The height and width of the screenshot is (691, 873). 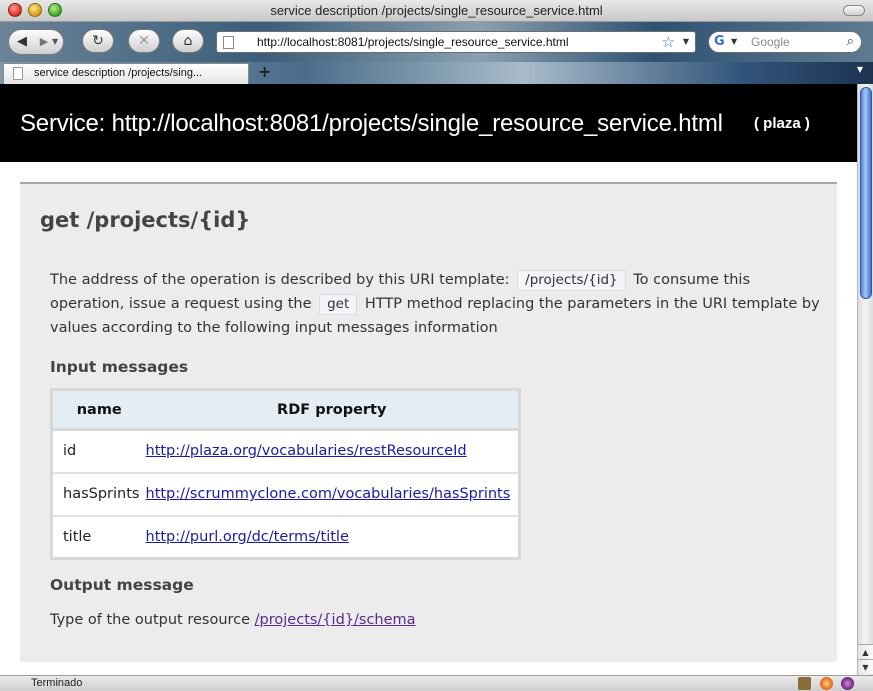 What do you see at coordinates (332, 410) in the screenshot?
I see `column-header-rdf-property: RDF property` at bounding box center [332, 410].